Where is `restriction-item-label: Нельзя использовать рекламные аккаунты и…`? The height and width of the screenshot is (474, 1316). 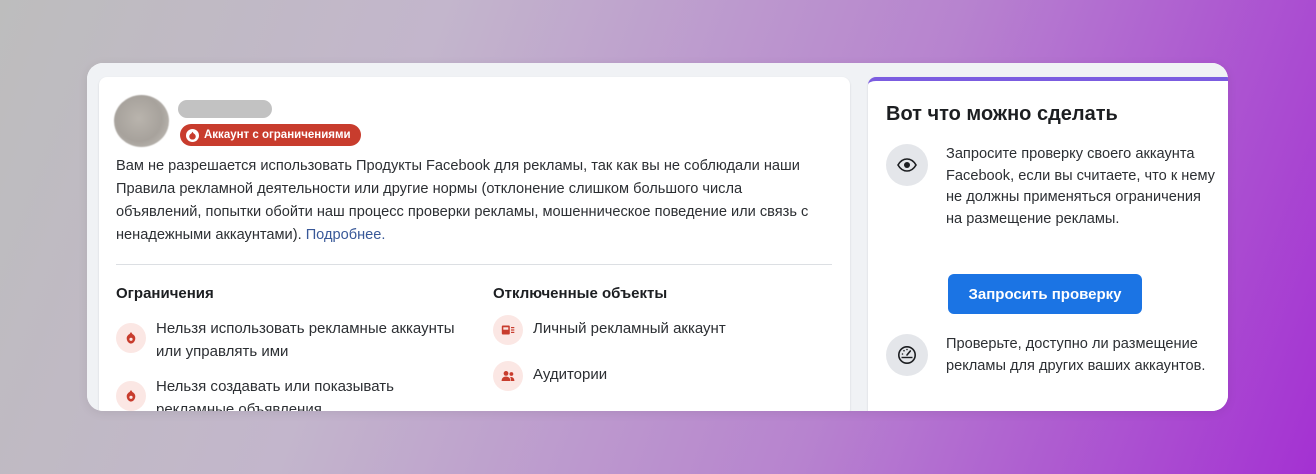
restriction-item-label: Нельзя использовать рекламные аккаунты и… is located at coordinates (305, 340).